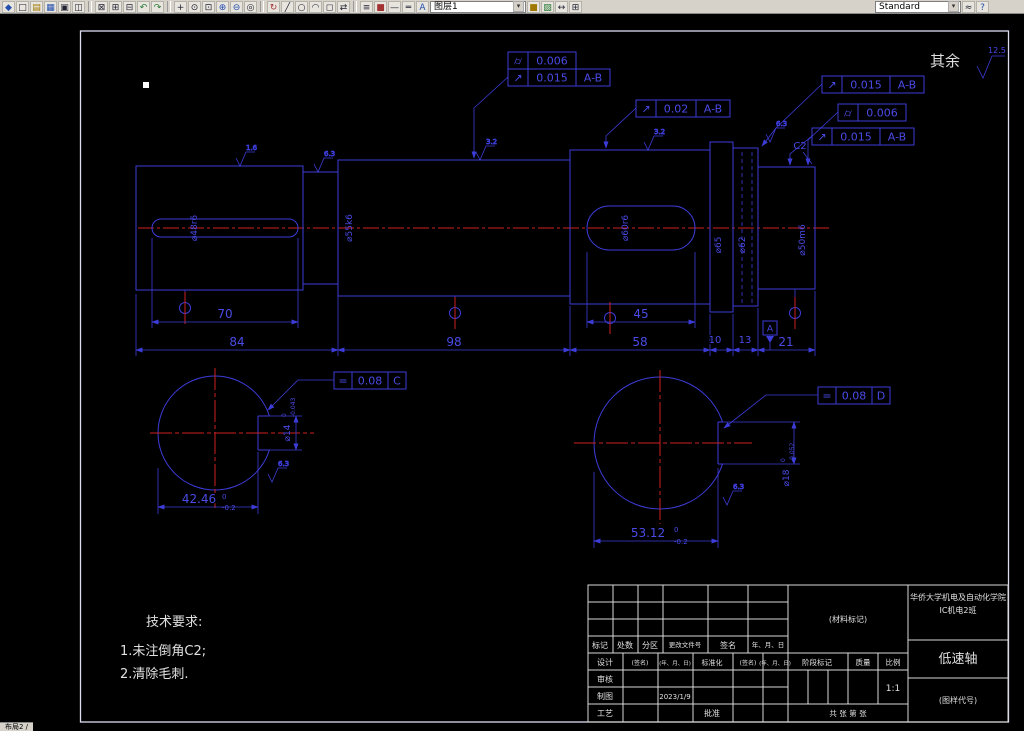 This screenshot has height=731, width=1024. What do you see at coordinates (854, 396) in the screenshot?
I see `fcf-value: 0.08` at bounding box center [854, 396].